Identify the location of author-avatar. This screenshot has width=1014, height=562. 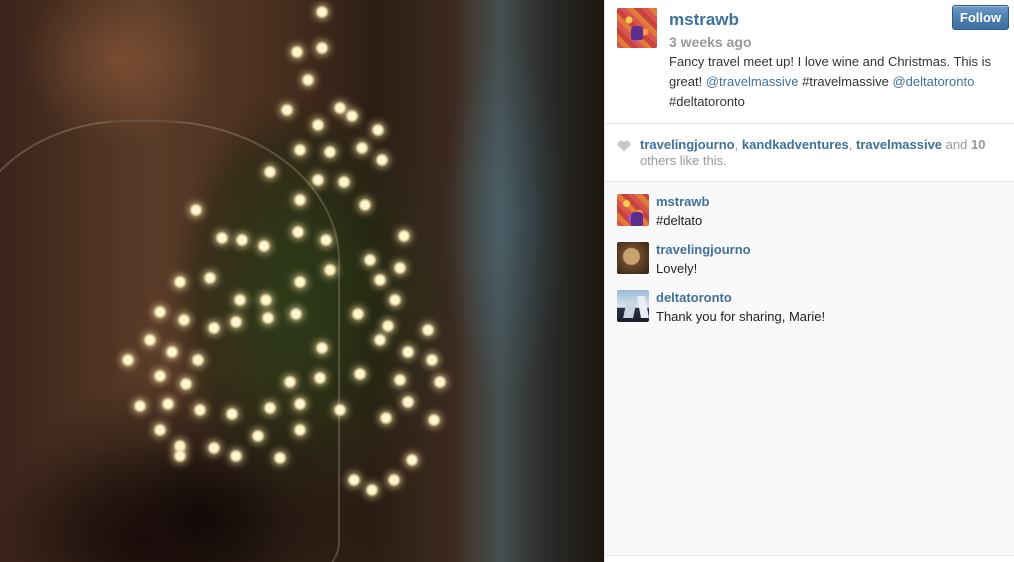
(637, 28).